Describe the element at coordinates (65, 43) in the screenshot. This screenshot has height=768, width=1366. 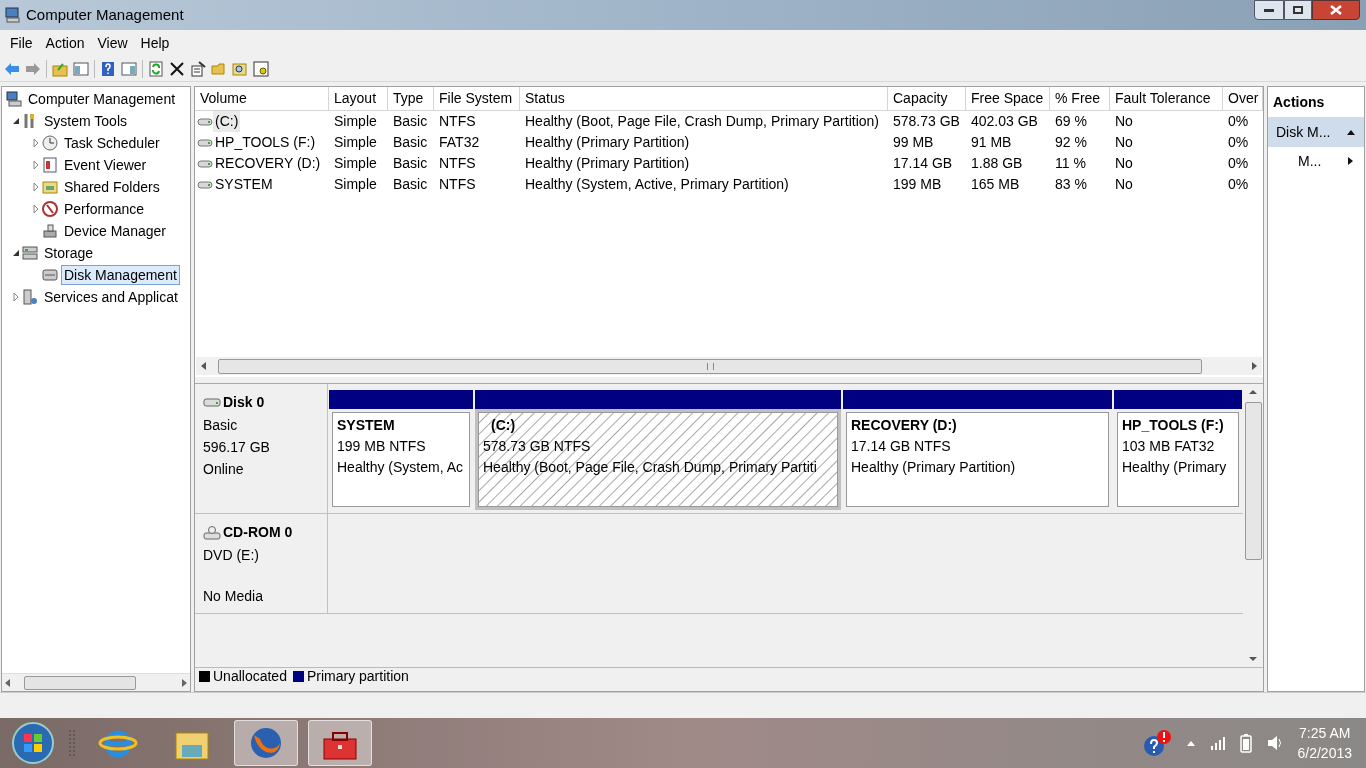
I see `menu-item: Action` at that location.